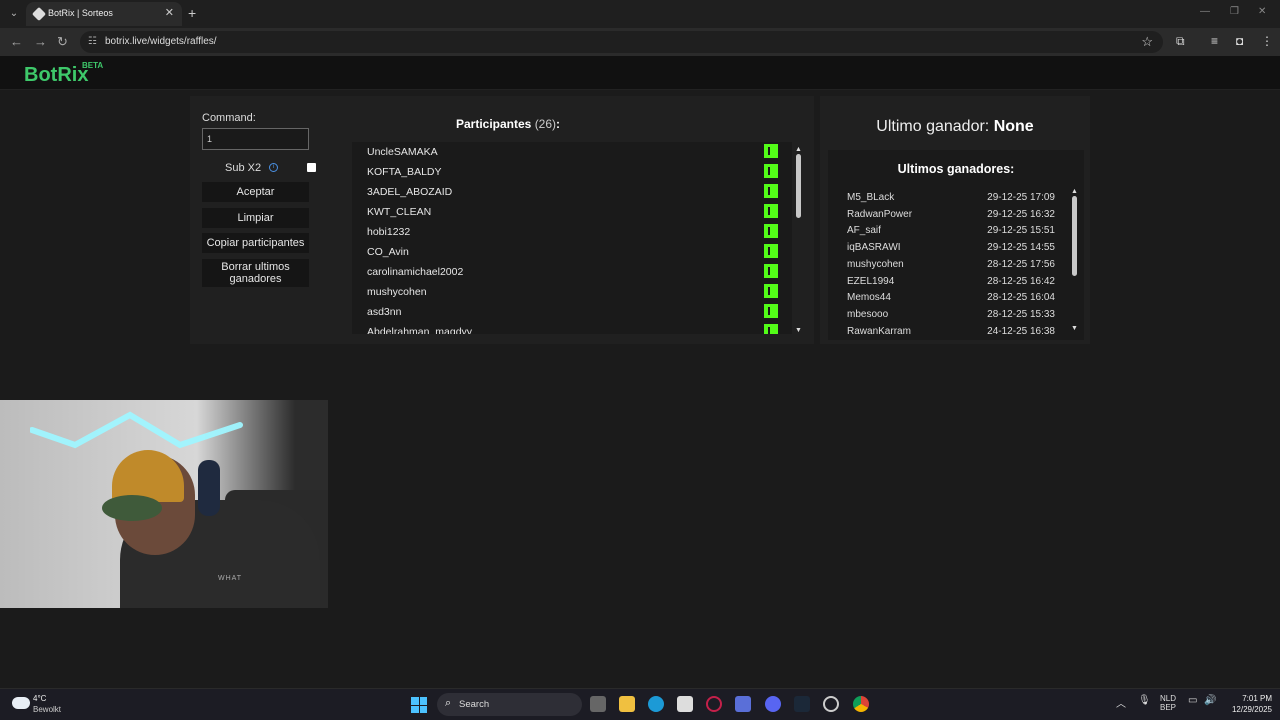 The height and width of the screenshot is (720, 1280). I want to click on winner-row: mbesooo 28-12-25 15:33, so click(951, 317).